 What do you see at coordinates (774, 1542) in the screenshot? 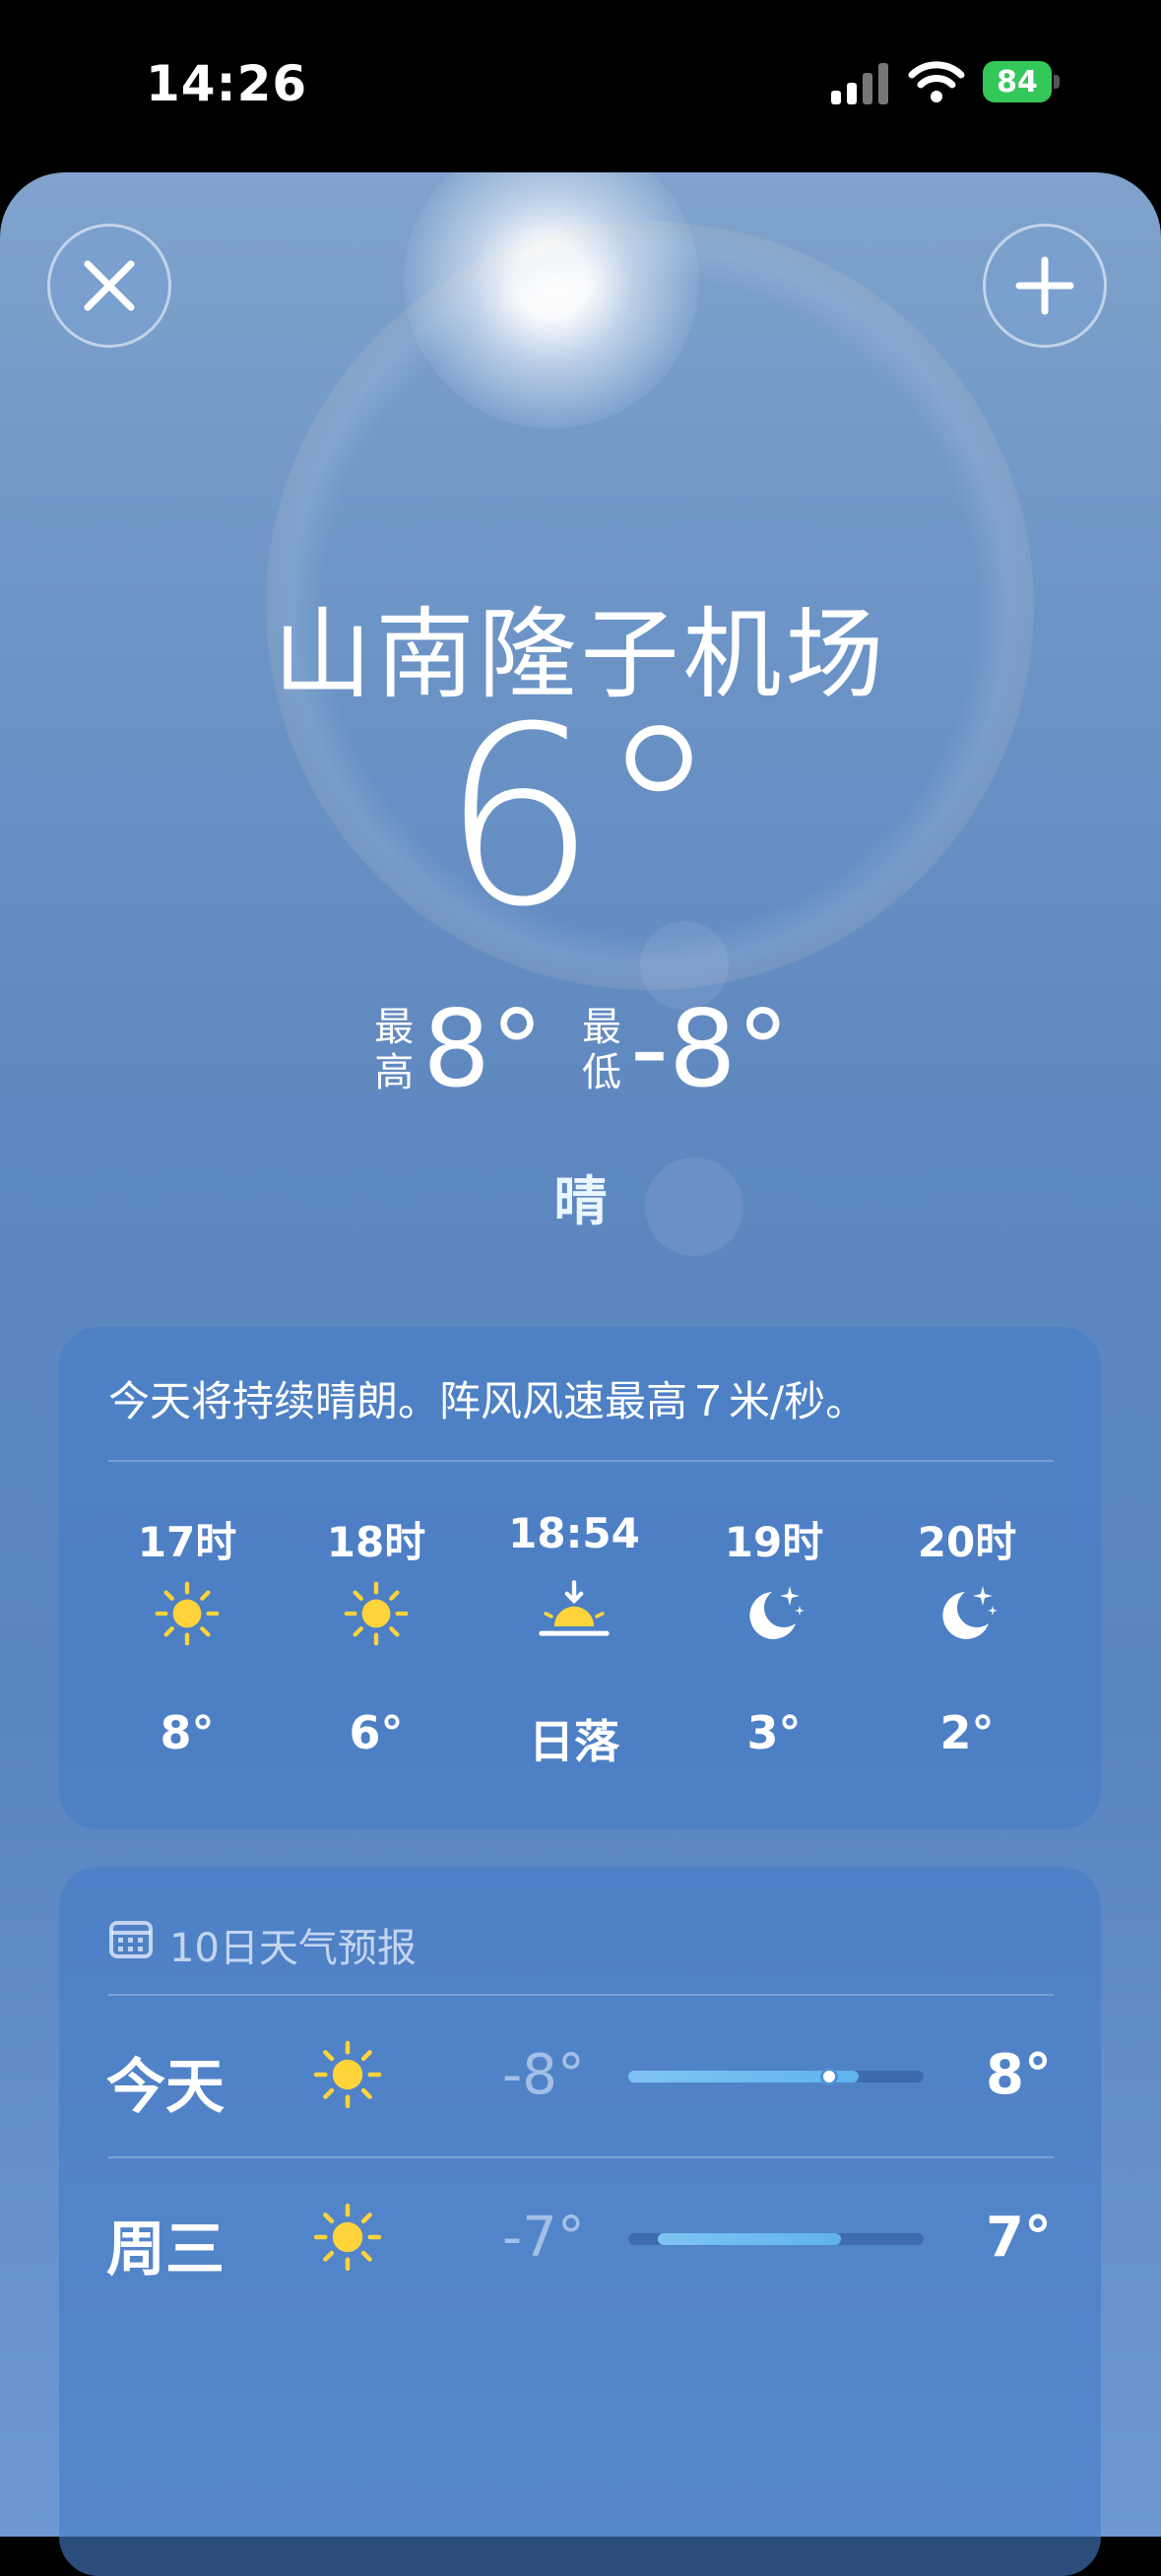
I see `hour-label: 19时` at bounding box center [774, 1542].